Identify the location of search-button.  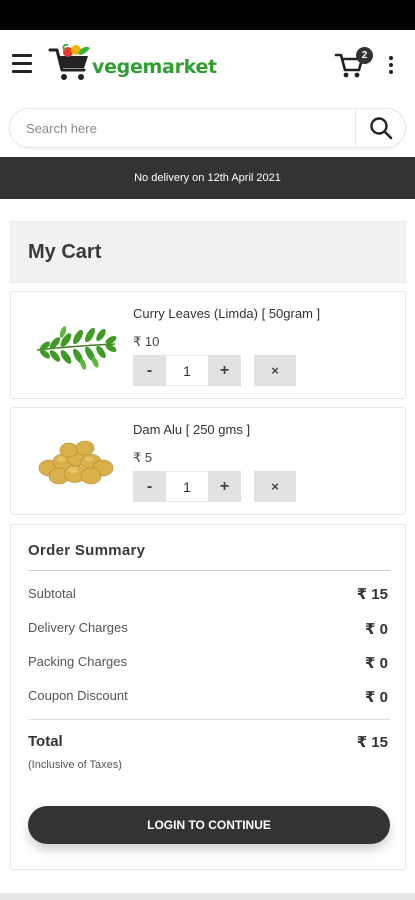
(381, 128).